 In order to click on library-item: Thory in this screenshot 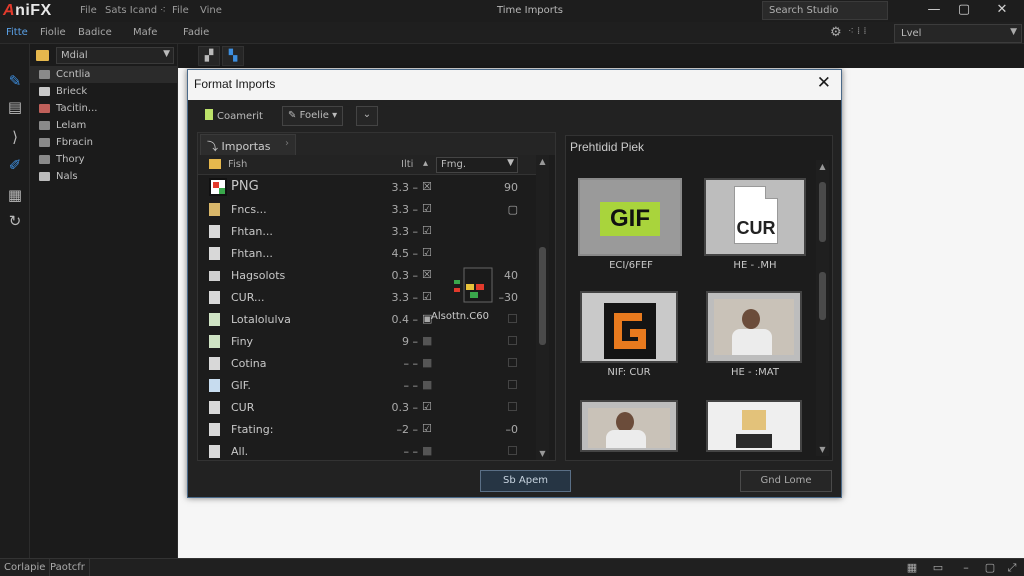, I will do `click(104, 159)`.